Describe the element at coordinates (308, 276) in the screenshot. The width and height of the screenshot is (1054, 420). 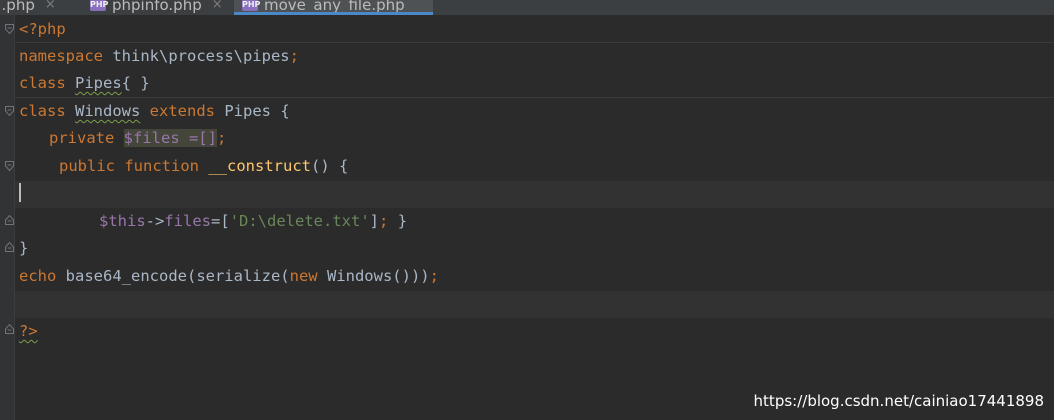
I see `keyword: new` at that location.